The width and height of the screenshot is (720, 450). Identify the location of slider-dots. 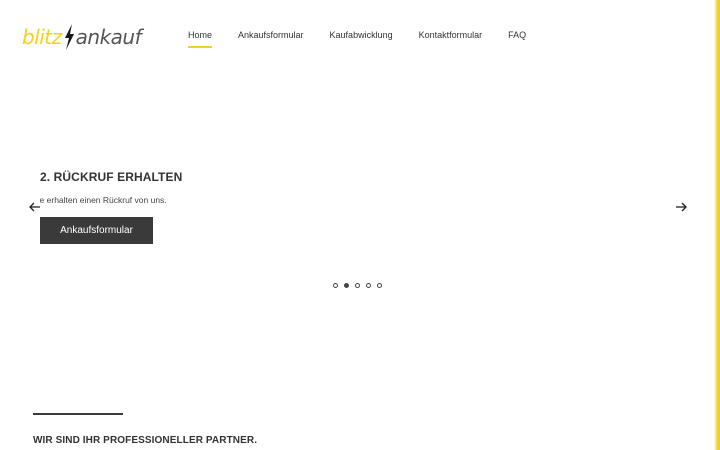
(360, 285).